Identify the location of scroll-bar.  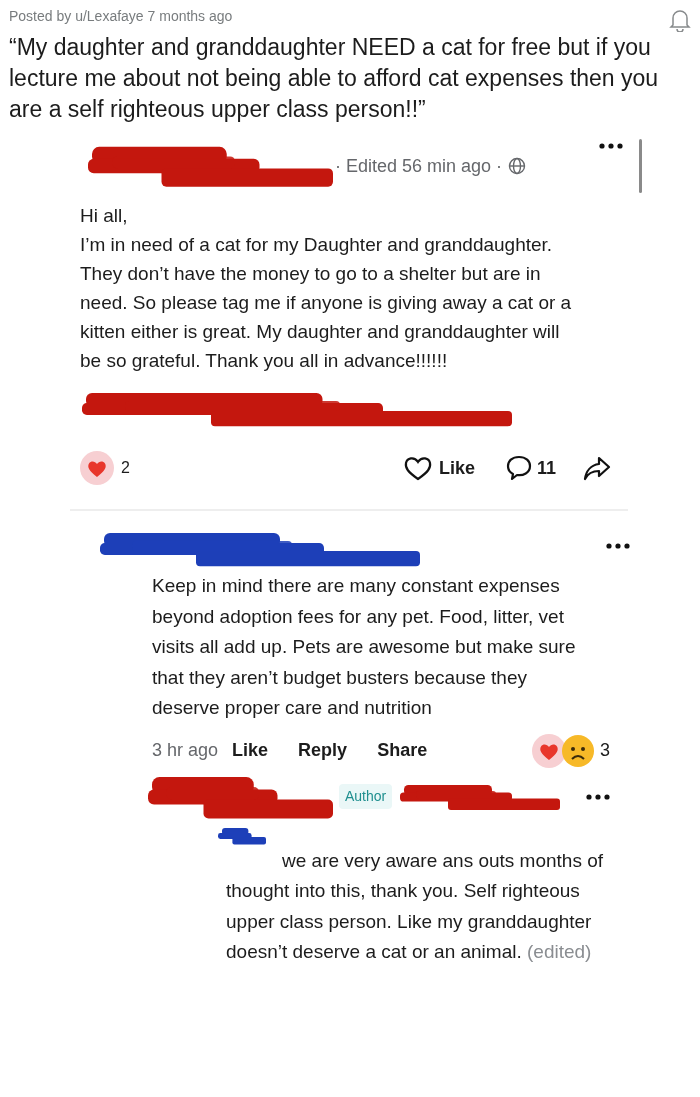
(640, 166).